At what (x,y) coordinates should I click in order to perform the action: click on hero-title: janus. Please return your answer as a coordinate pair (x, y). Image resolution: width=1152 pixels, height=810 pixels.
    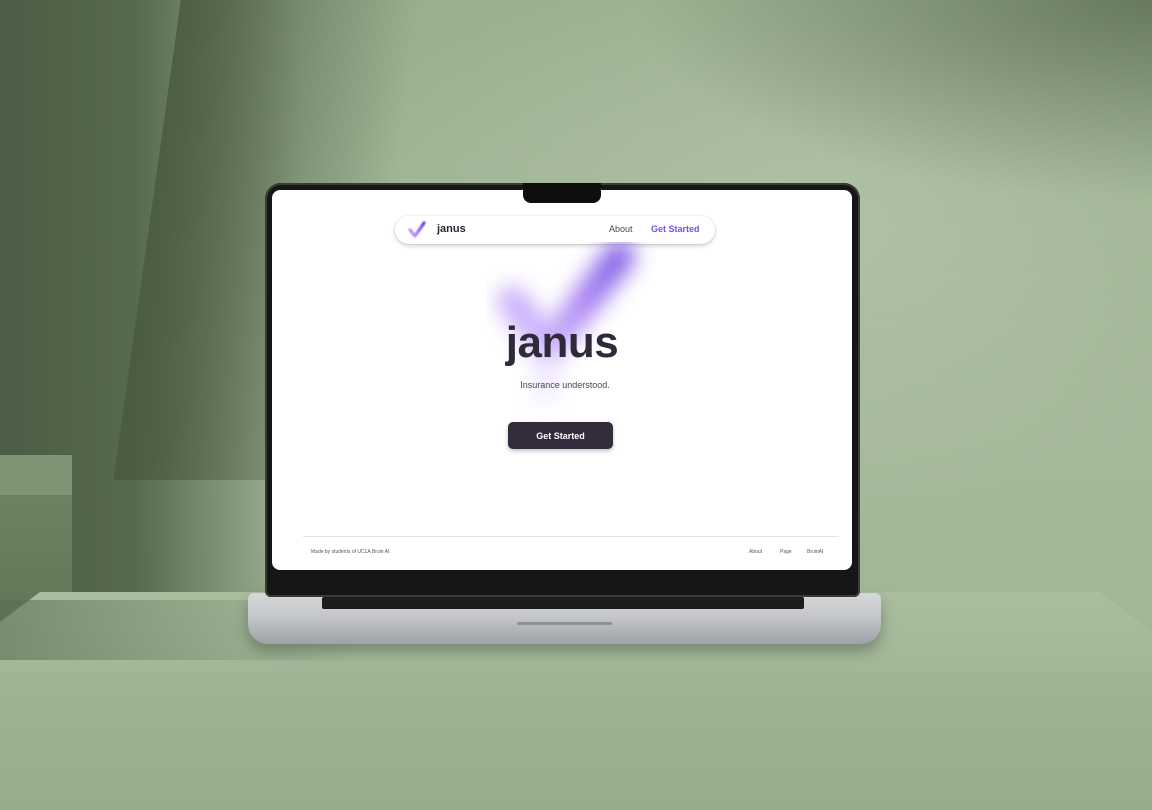
    Looking at the image, I should click on (562, 342).